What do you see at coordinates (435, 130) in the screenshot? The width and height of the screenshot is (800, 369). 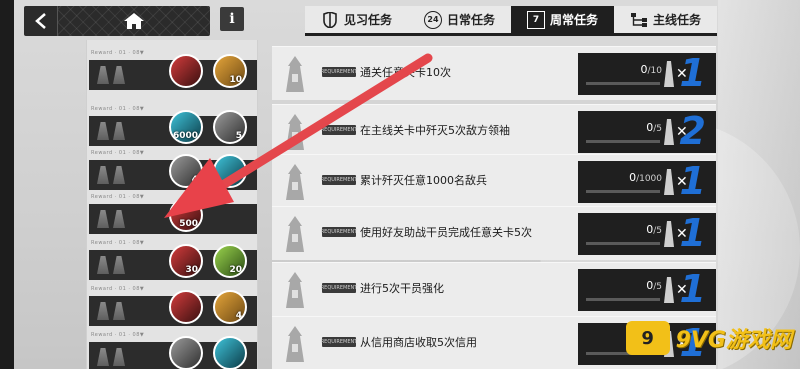 I see `mission-description: 在主线关卡中歼灭5次敌方领袖` at bounding box center [435, 130].